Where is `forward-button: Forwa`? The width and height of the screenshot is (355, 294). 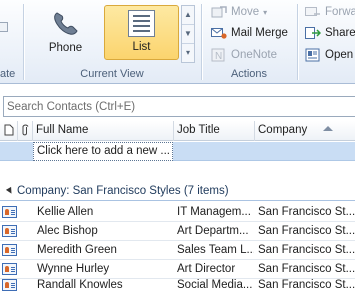
forward-button: Forwa is located at coordinates (330, 12).